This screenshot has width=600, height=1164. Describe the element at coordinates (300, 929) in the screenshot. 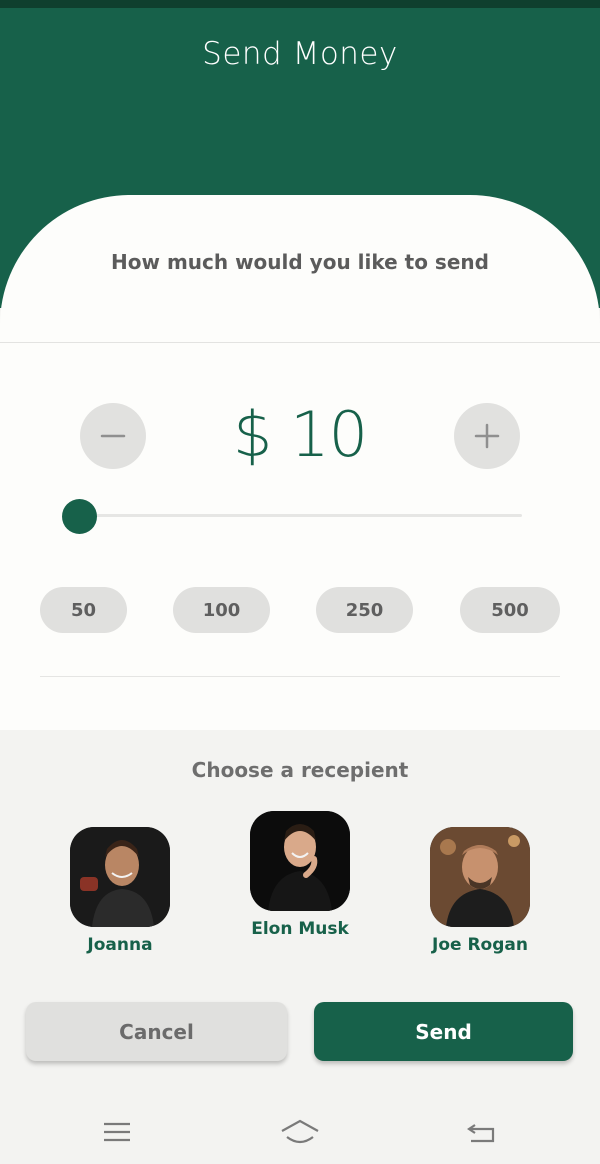

I see `recipient-name: Elon Musk` at that location.